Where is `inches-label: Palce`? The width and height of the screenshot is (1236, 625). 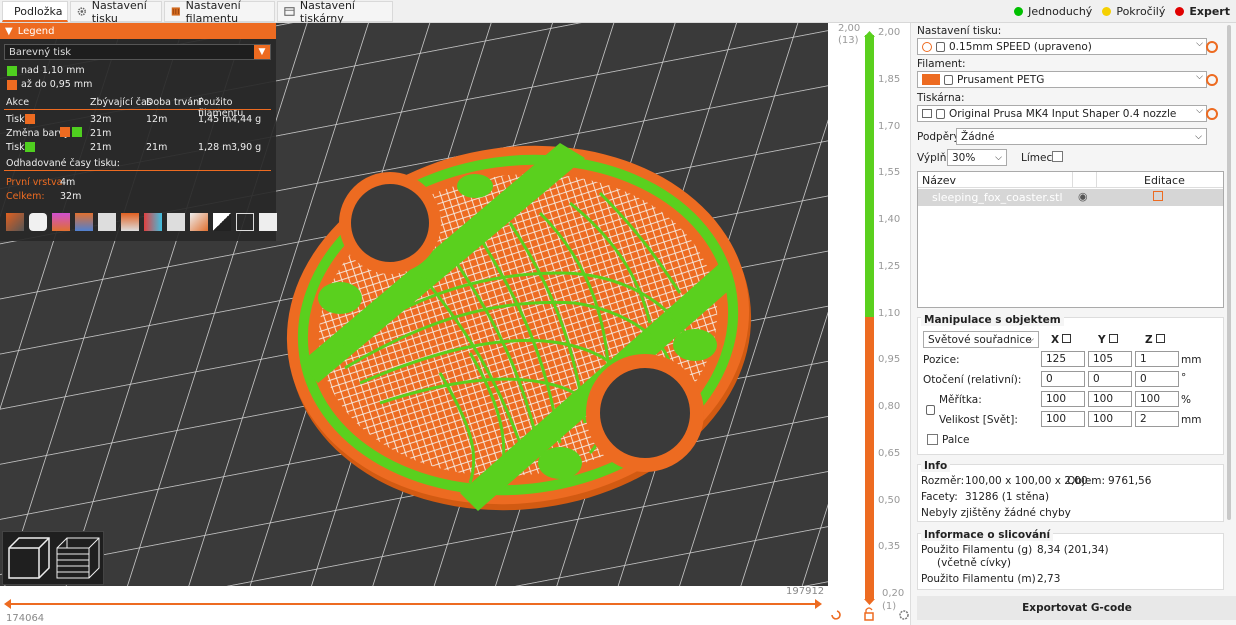 inches-label: Palce is located at coordinates (956, 440).